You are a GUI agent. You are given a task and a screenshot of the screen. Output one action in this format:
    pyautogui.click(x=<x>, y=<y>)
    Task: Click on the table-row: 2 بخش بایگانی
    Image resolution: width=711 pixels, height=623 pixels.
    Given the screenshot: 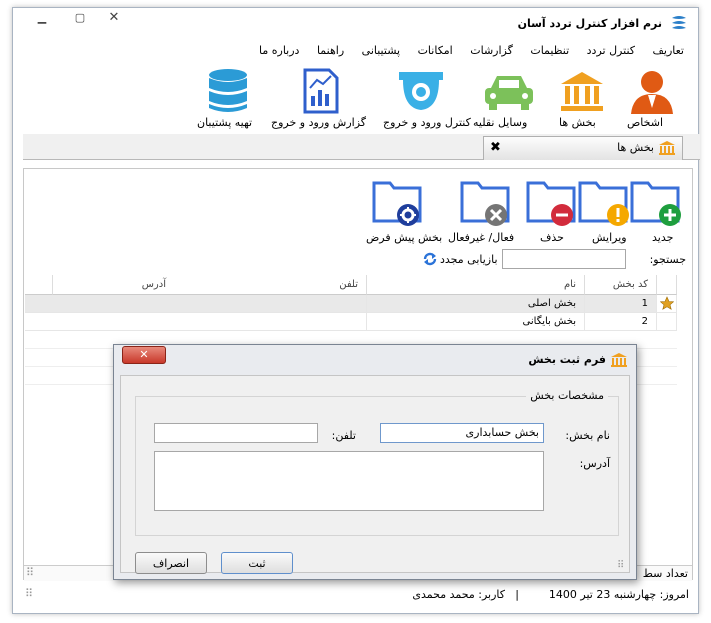 What is the action you would take?
    pyautogui.click(x=351, y=322)
    